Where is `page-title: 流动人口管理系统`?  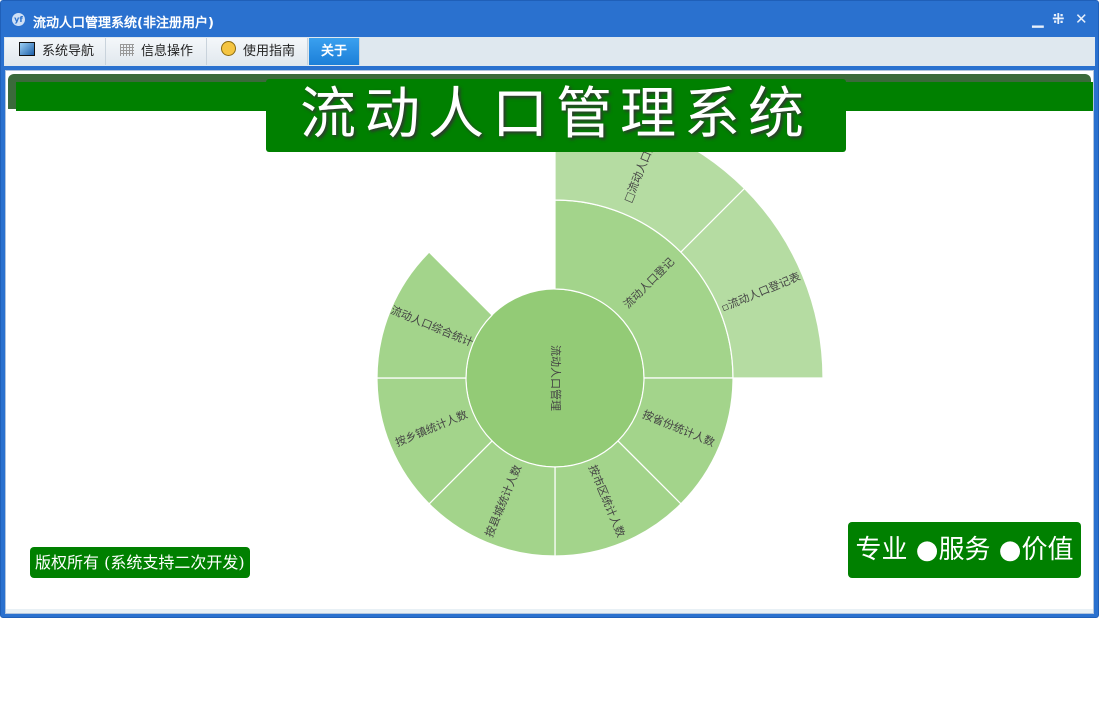
page-title: 流动人口管理系统 is located at coordinates (556, 115).